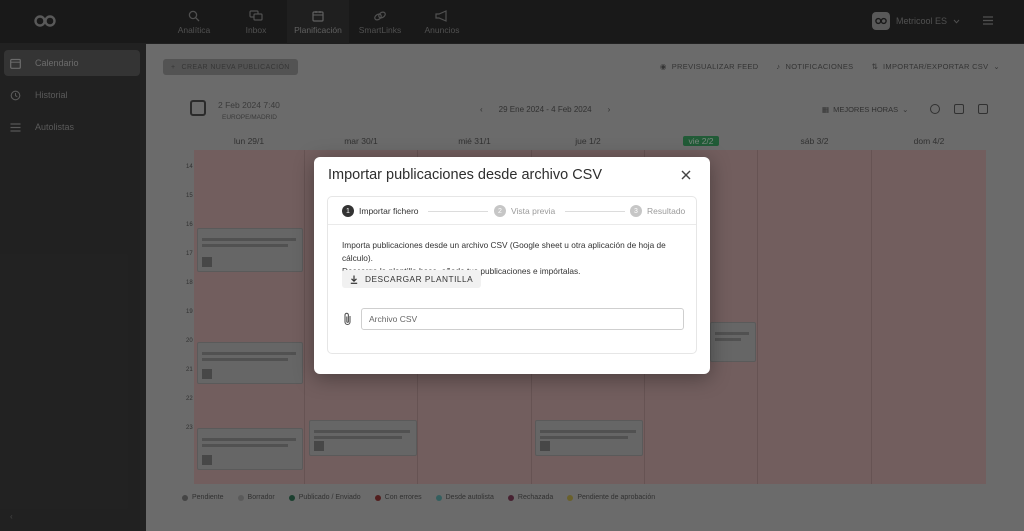 The width and height of the screenshot is (1024, 531). What do you see at coordinates (522, 319) in the screenshot?
I see `csv-file-input` at bounding box center [522, 319].